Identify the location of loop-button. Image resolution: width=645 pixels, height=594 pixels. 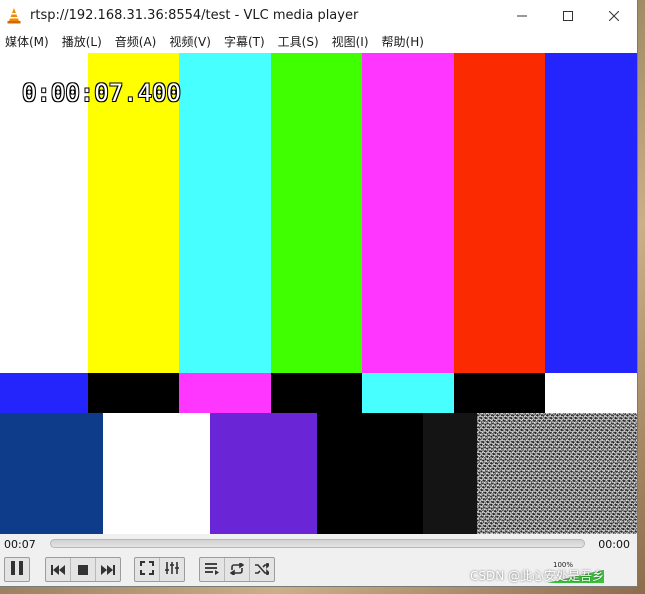
(237, 569).